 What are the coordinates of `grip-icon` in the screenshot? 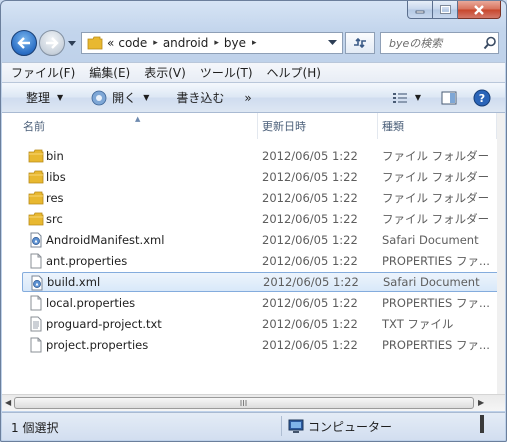 It's located at (243, 403).